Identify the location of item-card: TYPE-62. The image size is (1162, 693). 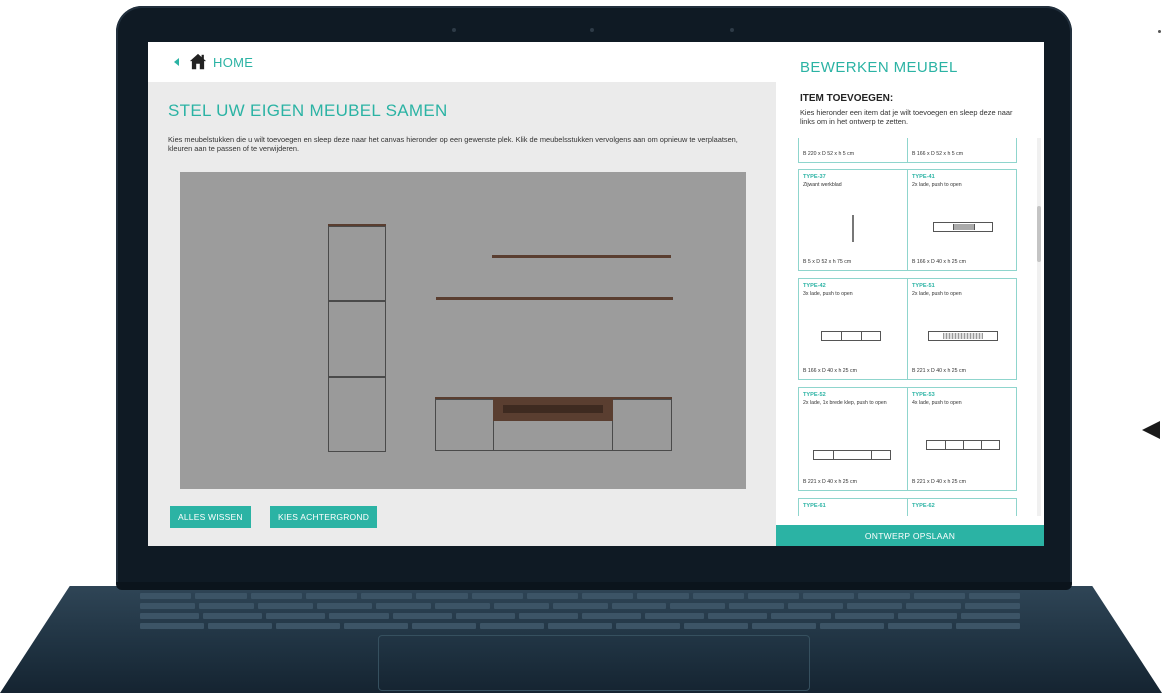
(962, 507).